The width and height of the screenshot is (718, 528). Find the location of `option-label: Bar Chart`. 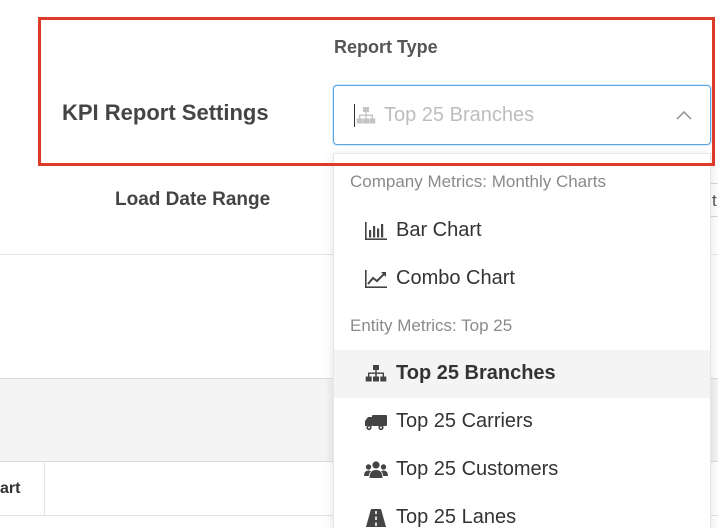

option-label: Bar Chart is located at coordinates (439, 230).